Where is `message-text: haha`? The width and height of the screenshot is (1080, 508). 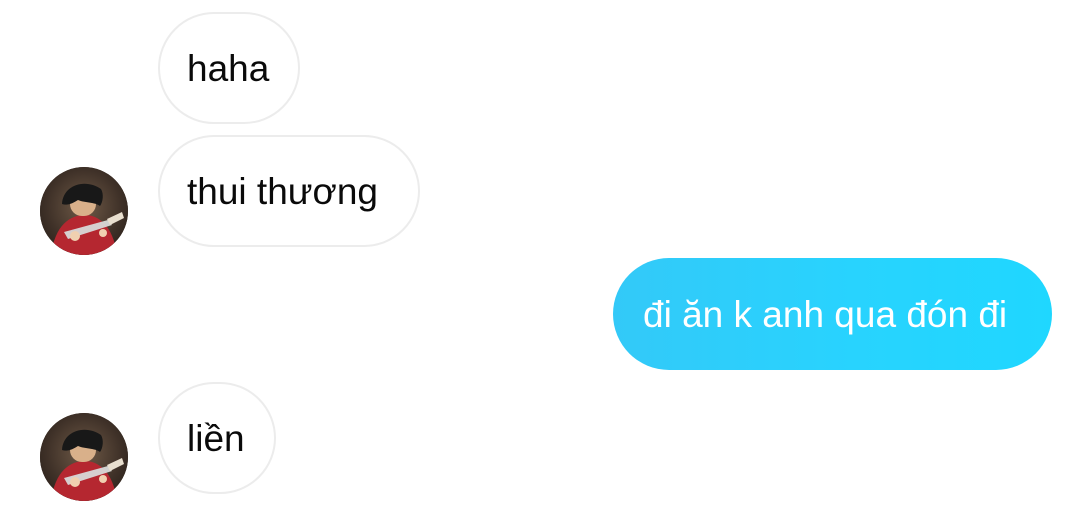
message-text: haha is located at coordinates (228, 68).